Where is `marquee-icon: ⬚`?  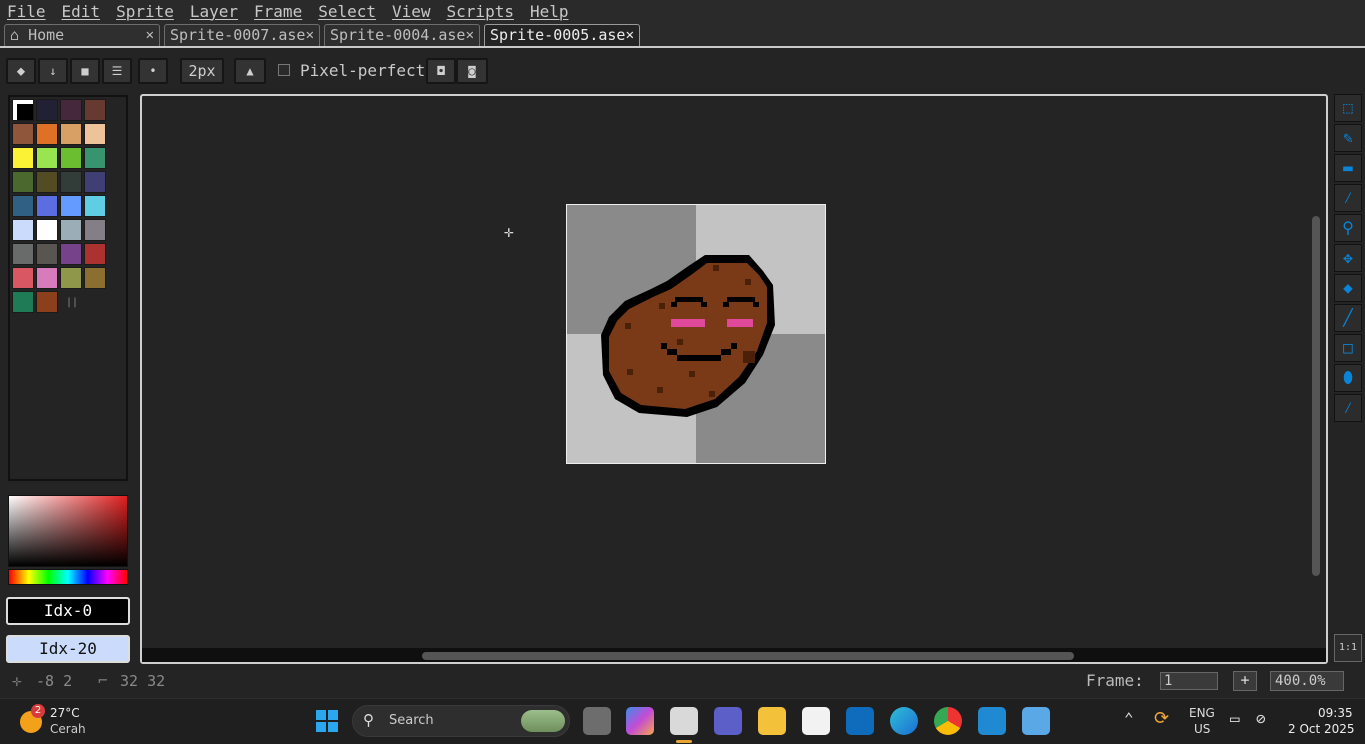 marquee-icon: ⬚ is located at coordinates (1348, 108).